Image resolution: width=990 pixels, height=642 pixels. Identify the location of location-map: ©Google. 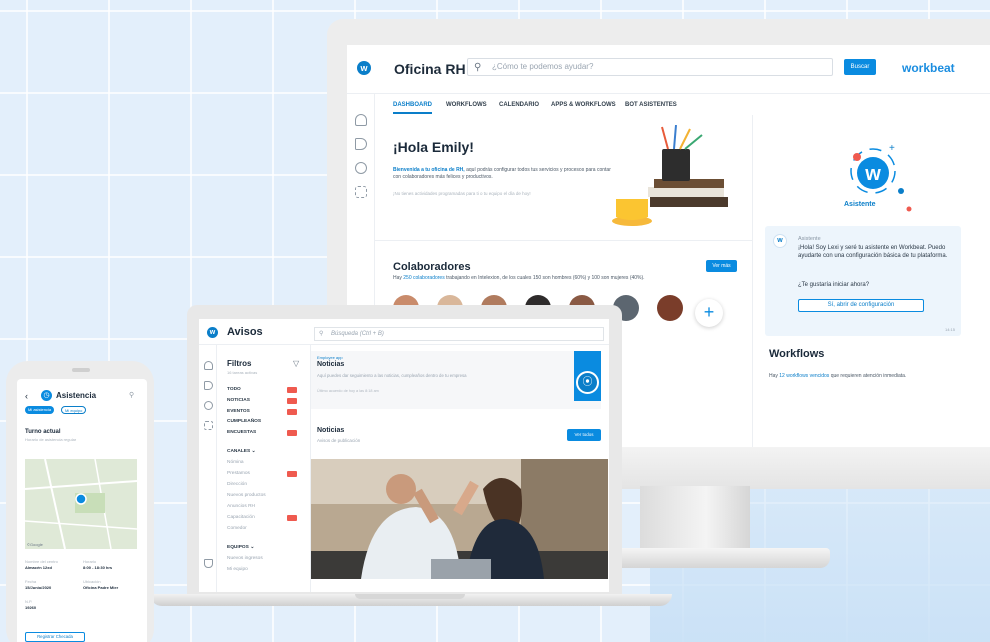
(81, 504).